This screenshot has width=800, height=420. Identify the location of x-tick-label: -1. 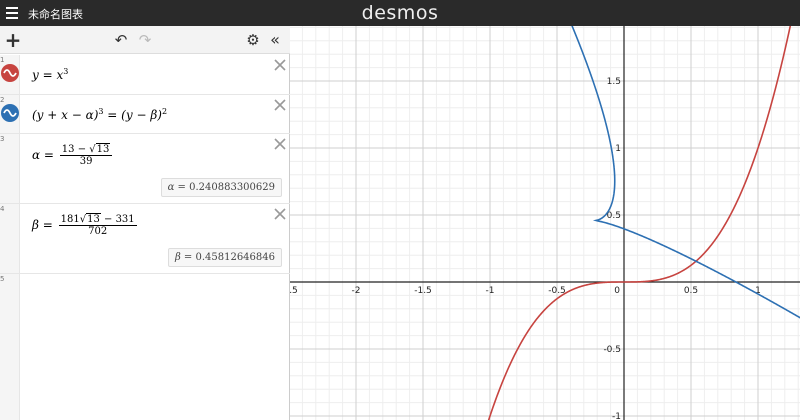
(490, 291).